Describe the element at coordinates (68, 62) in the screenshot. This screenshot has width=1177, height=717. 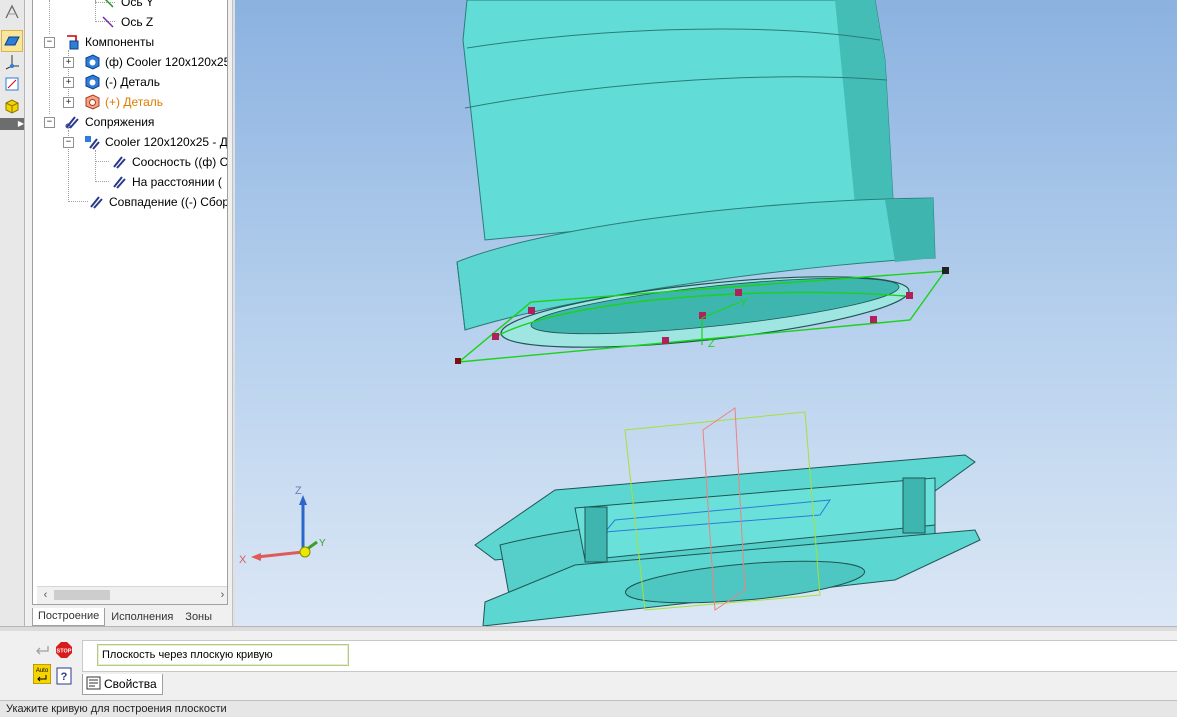
I see `expander-cooler: +` at that location.